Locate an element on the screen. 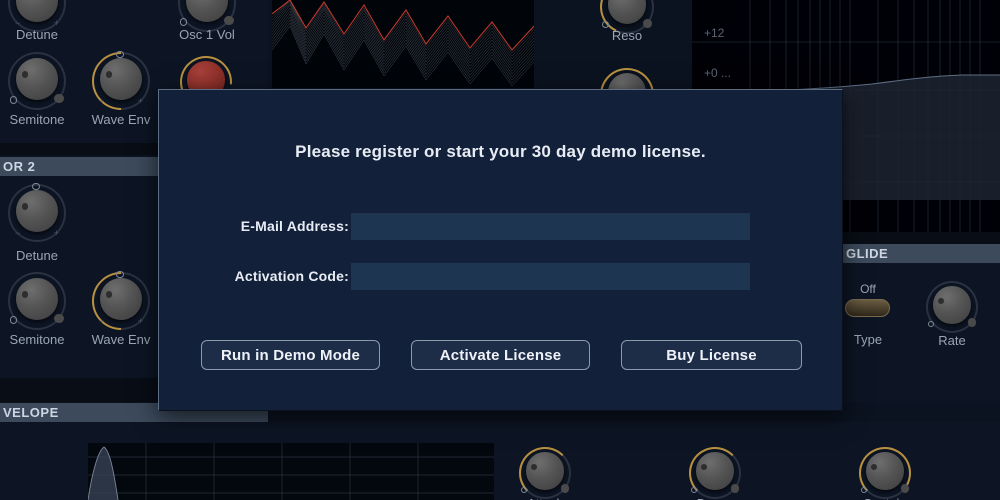 Image resolution: width=1000 pixels, height=500 pixels. activate-license-button: Activate License is located at coordinates (500, 355).